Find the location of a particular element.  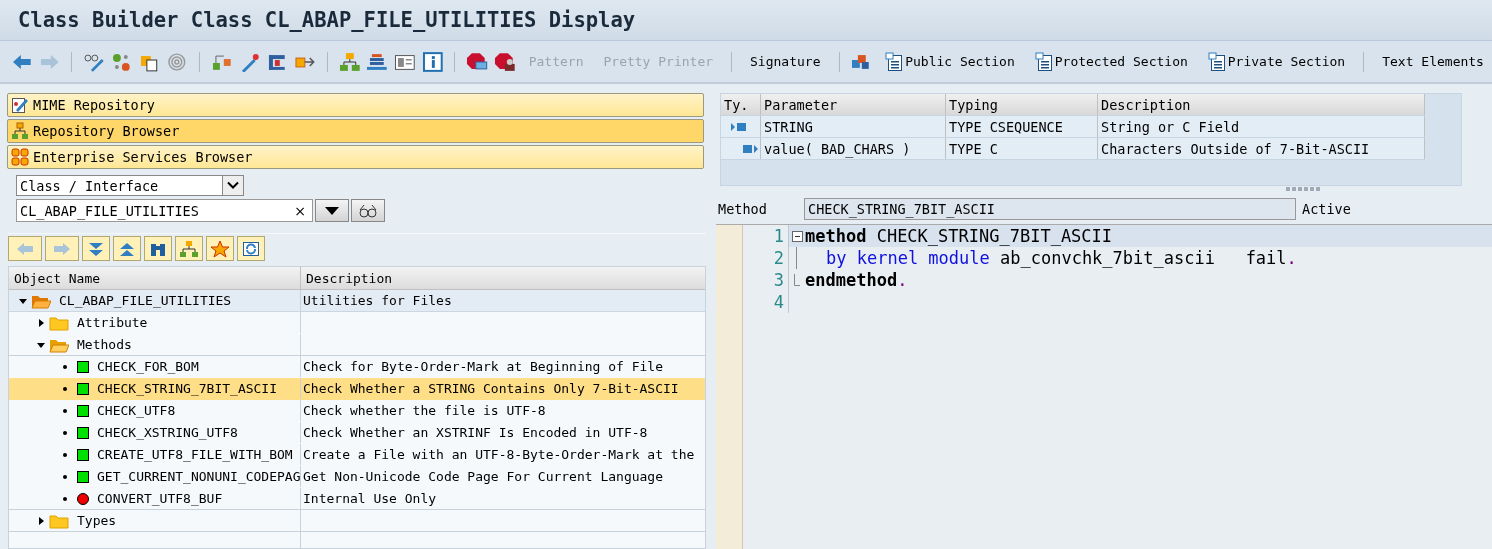

refresh-icon is located at coordinates (251, 248).